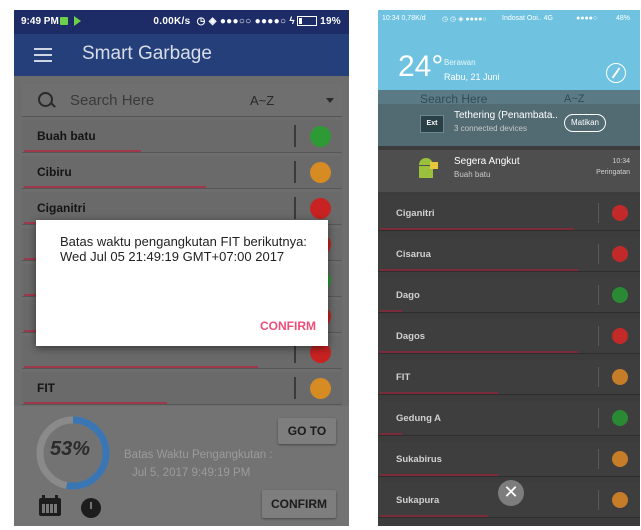  I want to click on notification-subtitle: Buah batu, so click(472, 174).